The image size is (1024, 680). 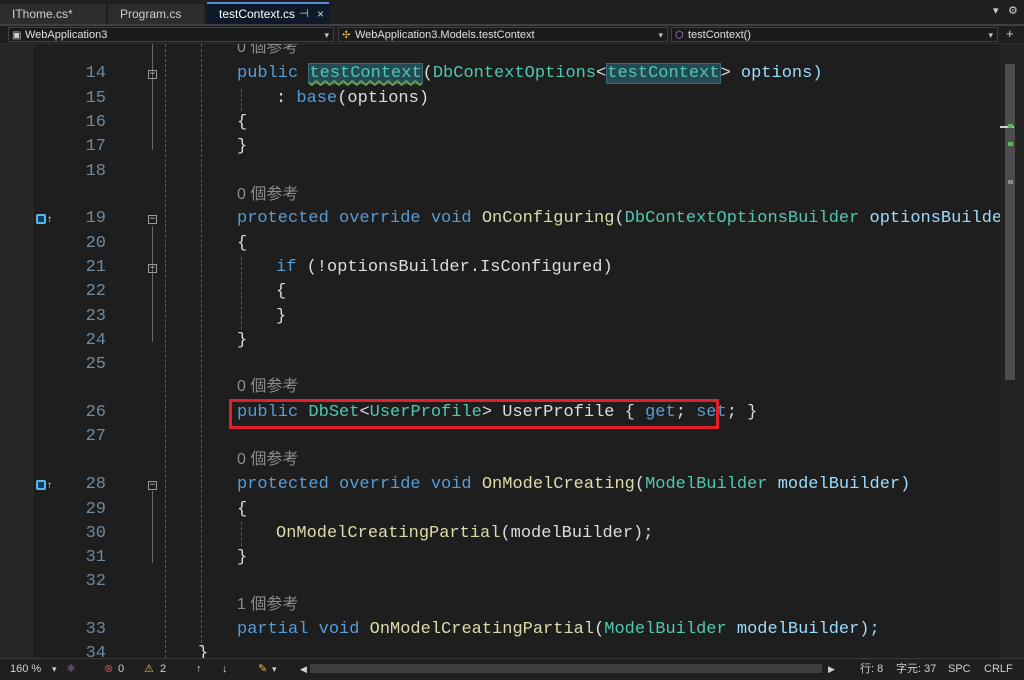 I want to click on keyword: partial void, so click(x=303, y=629).